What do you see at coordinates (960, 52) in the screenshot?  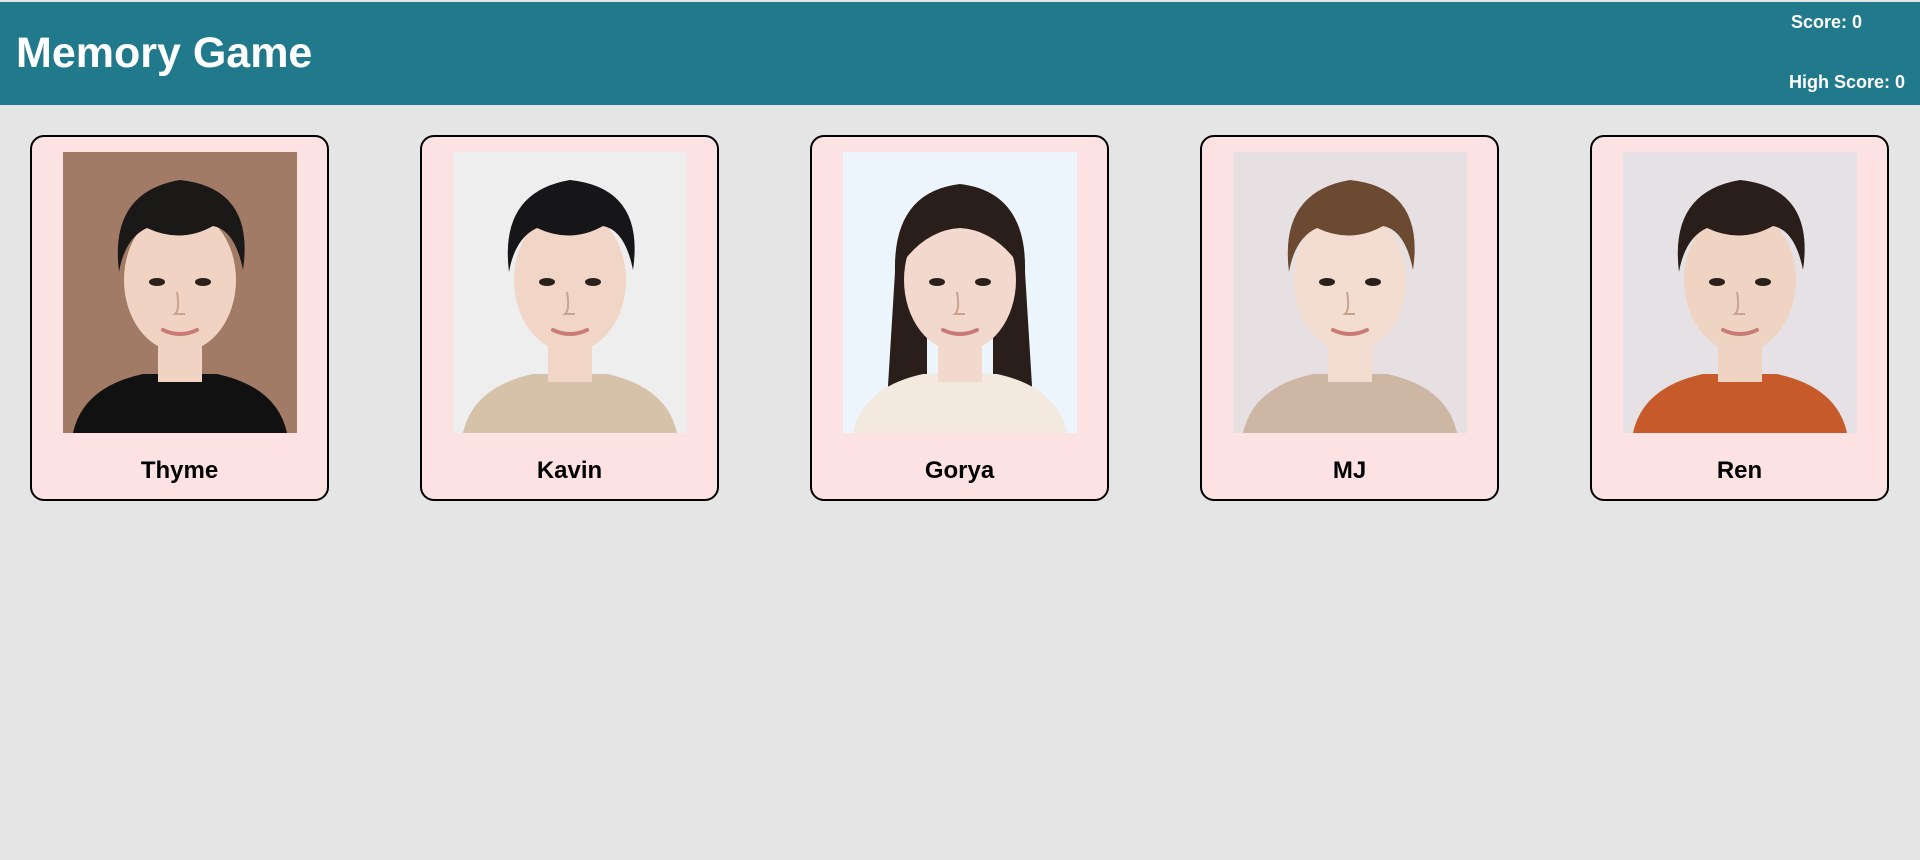 I see `header-bar: Memory Game Score: 0 High Score: 0` at bounding box center [960, 52].